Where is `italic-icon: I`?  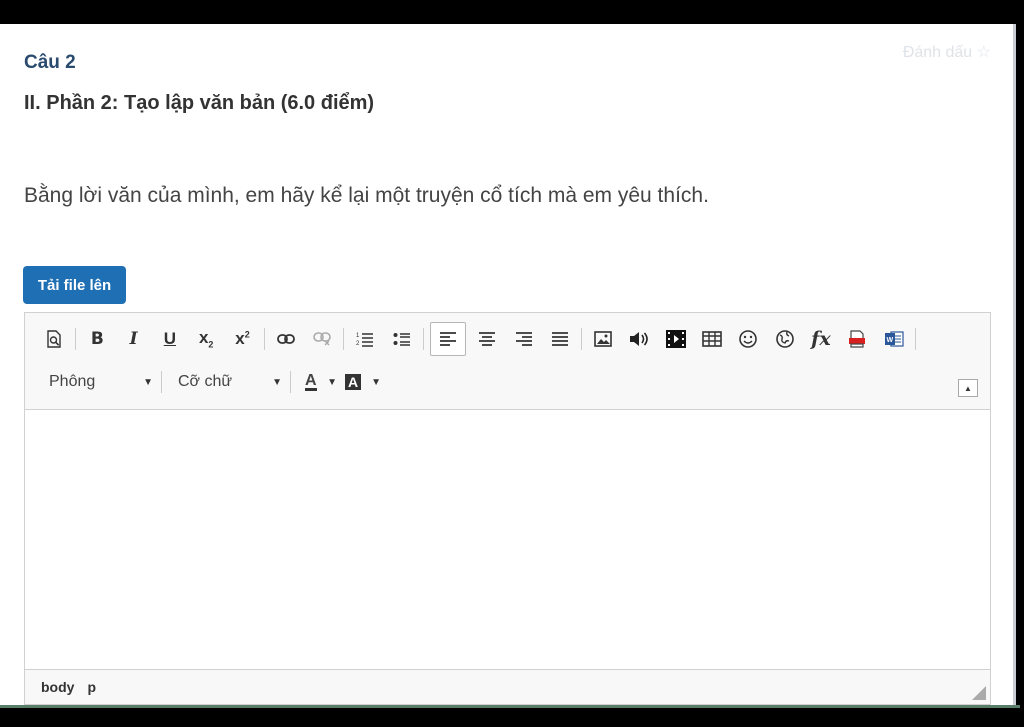
italic-icon: I is located at coordinates (134, 339).